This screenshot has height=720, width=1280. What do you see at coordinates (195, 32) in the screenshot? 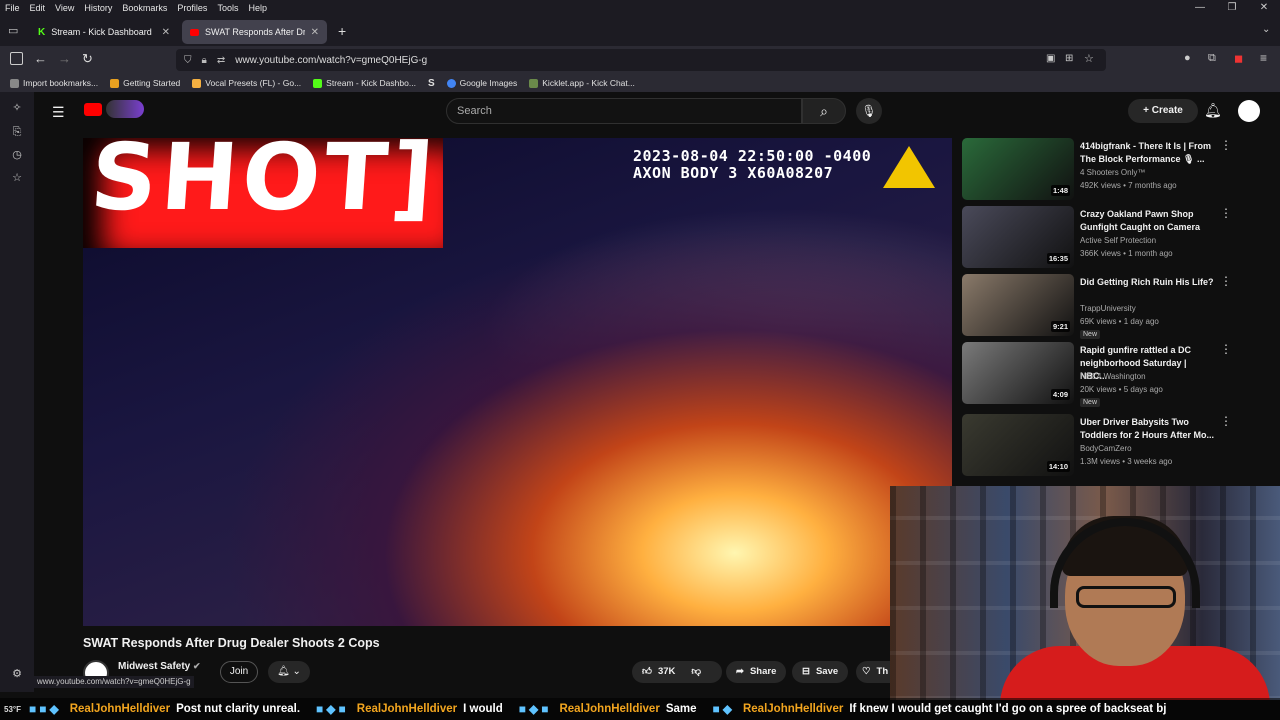
I see `youtube-icon` at bounding box center [195, 32].